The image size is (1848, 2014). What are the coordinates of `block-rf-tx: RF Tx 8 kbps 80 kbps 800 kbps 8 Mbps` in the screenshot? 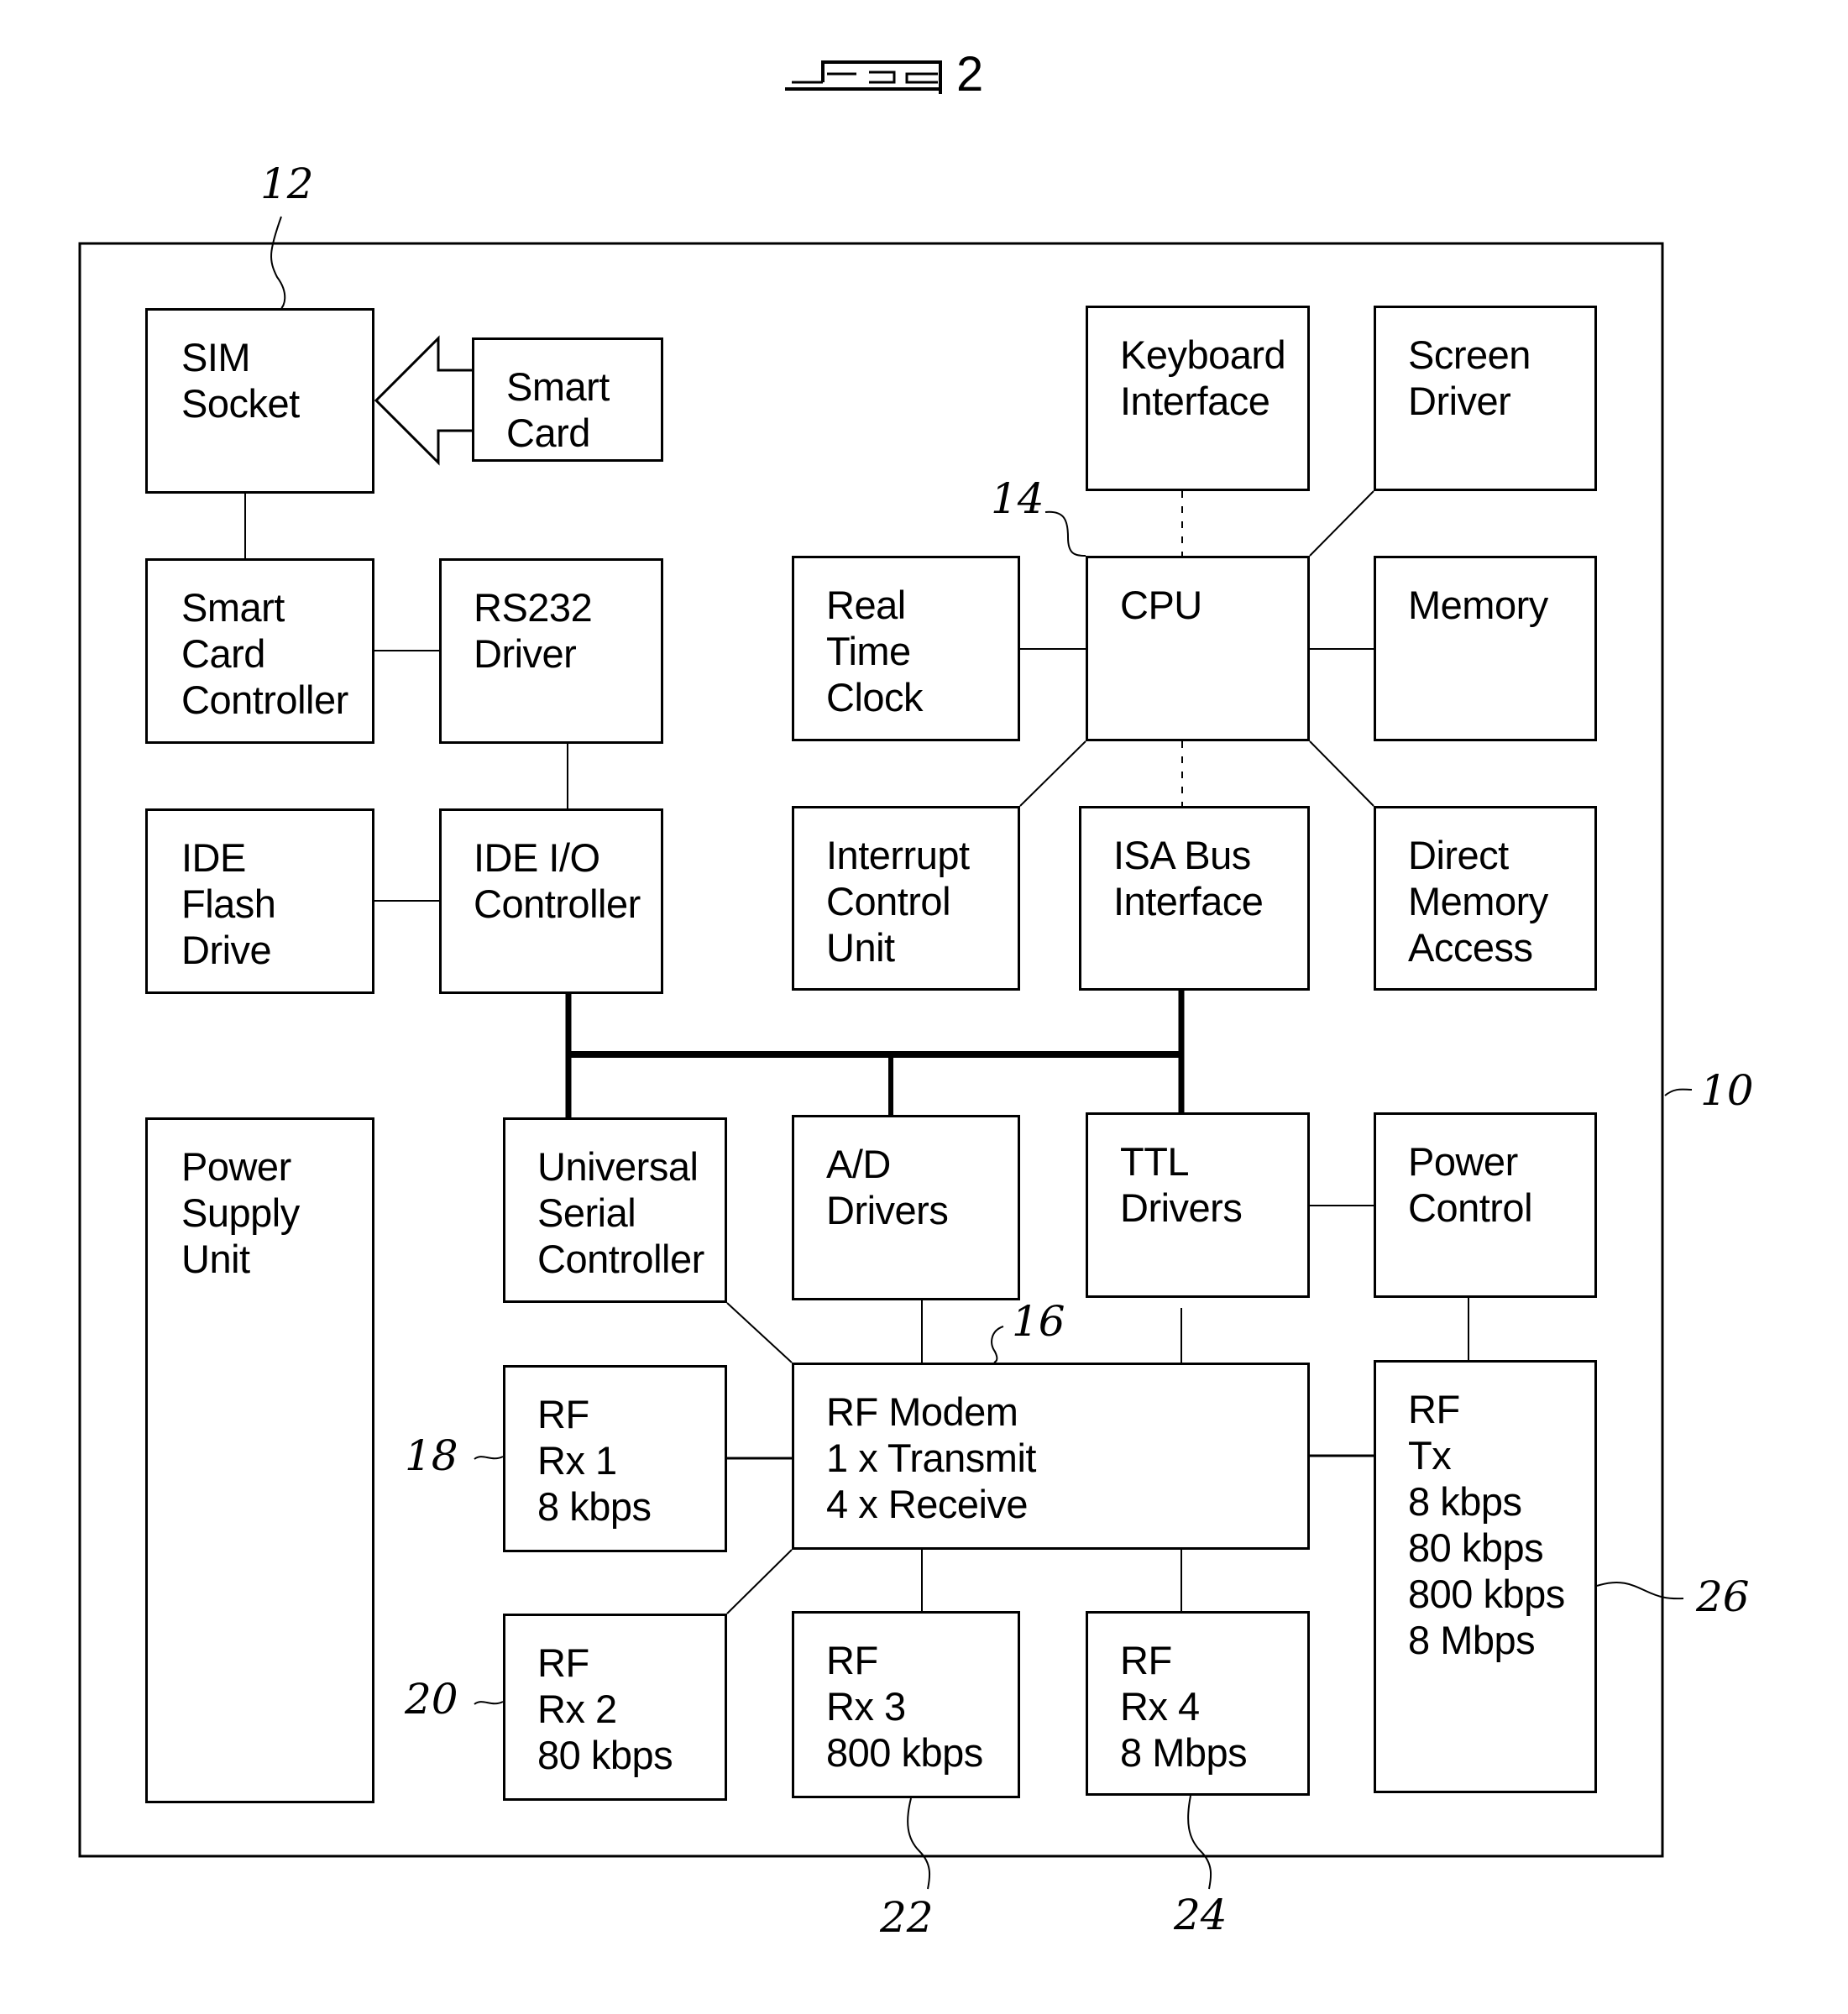 It's located at (1486, 1576).